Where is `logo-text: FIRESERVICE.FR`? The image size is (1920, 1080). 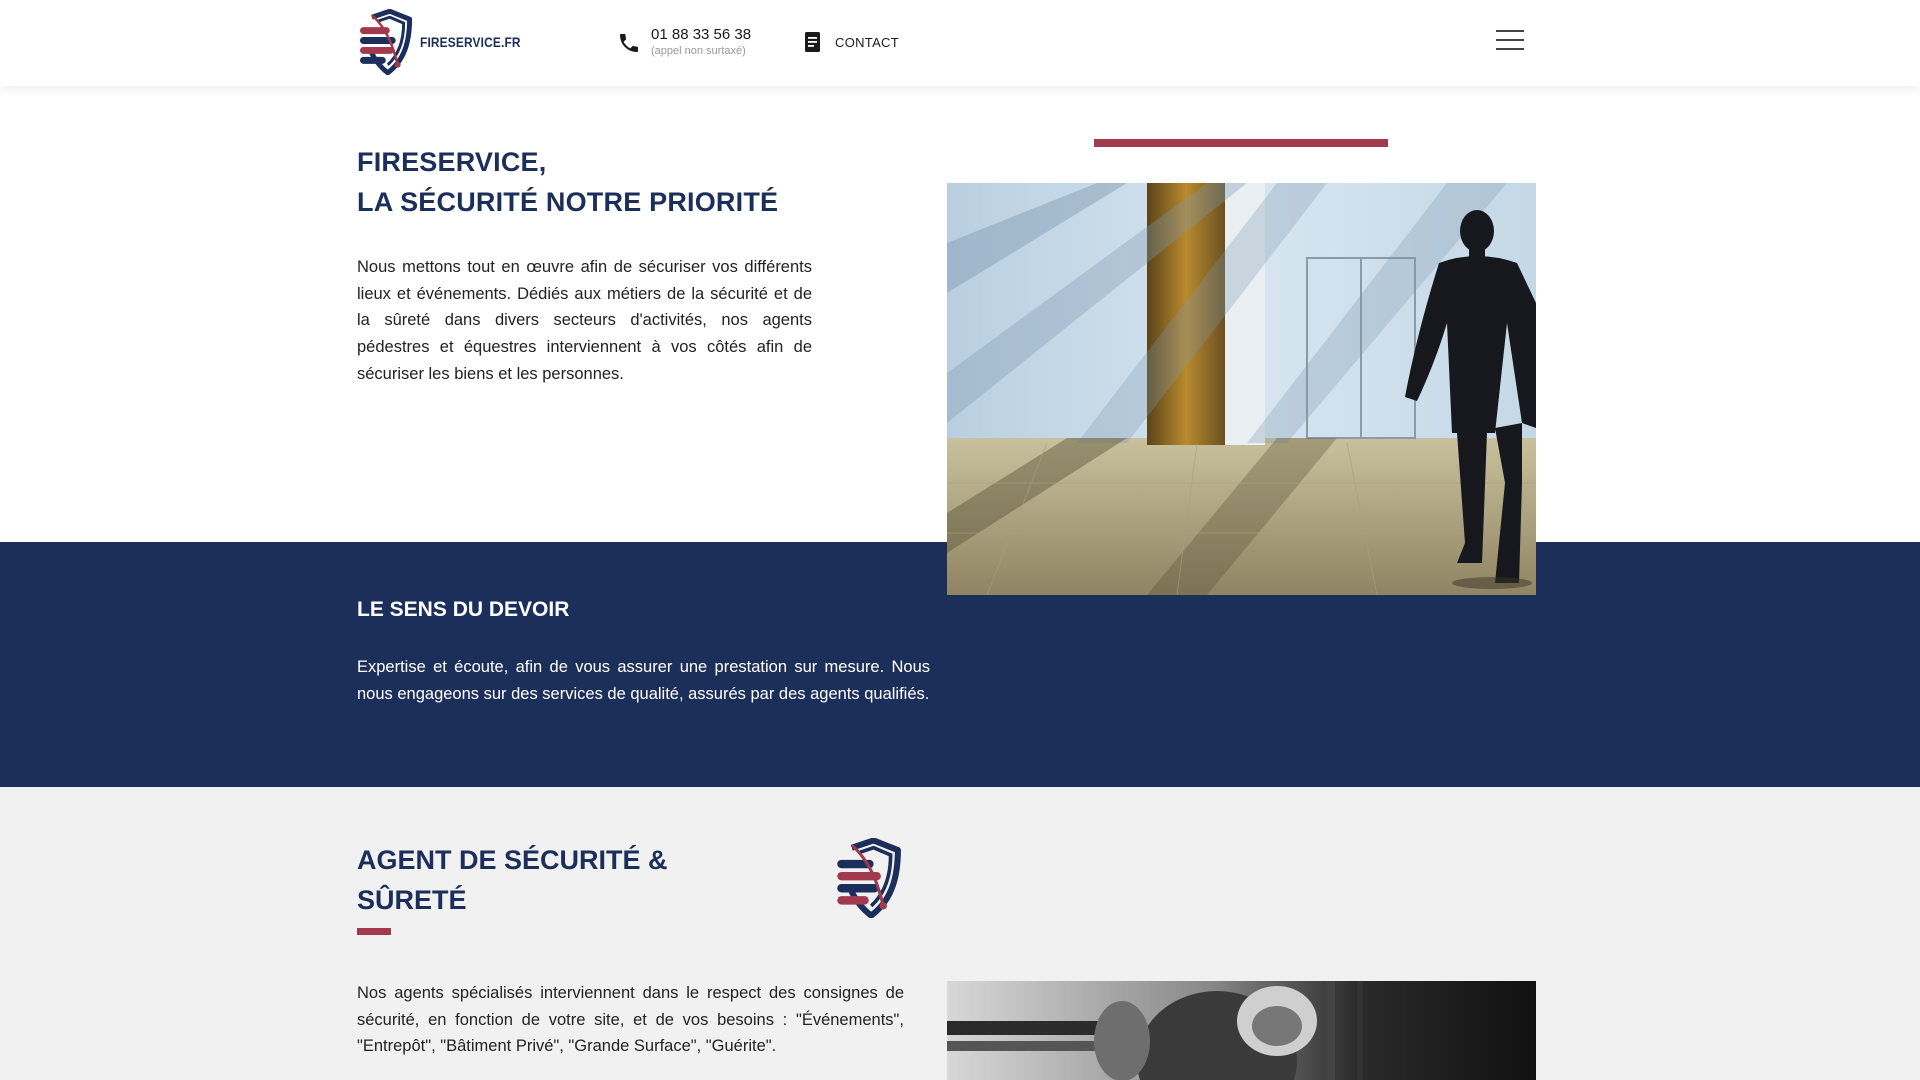
logo-text: FIRESERVICE.FR is located at coordinates (470, 42).